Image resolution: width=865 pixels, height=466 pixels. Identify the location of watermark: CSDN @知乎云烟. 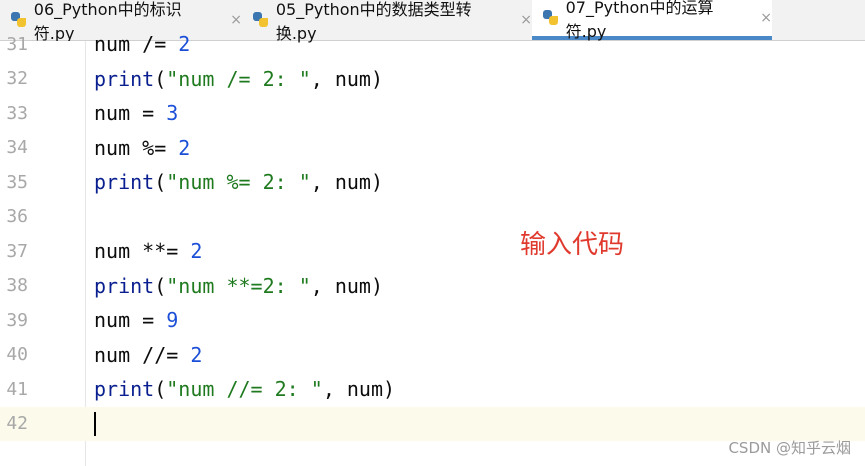
(789, 448).